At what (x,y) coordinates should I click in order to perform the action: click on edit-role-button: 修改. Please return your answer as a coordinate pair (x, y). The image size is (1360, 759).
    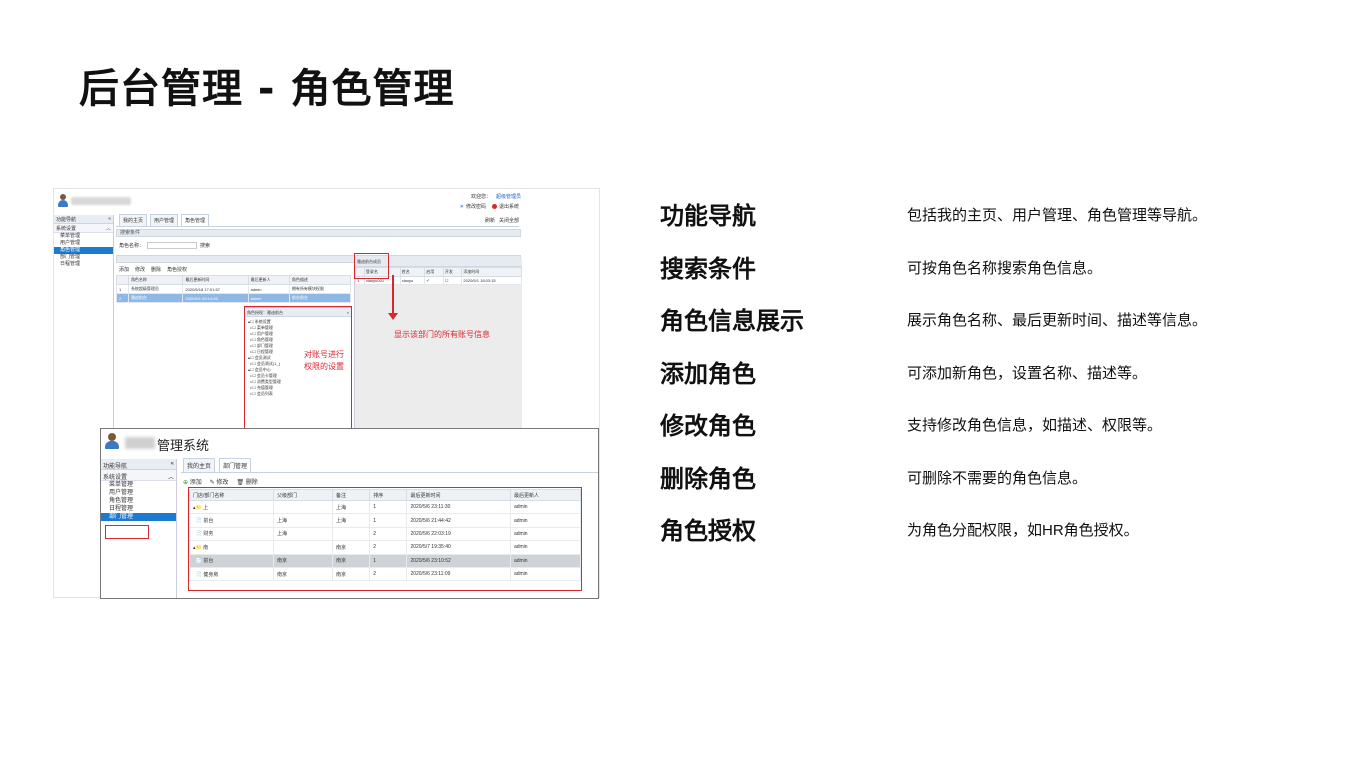
    Looking at the image, I should click on (140, 269).